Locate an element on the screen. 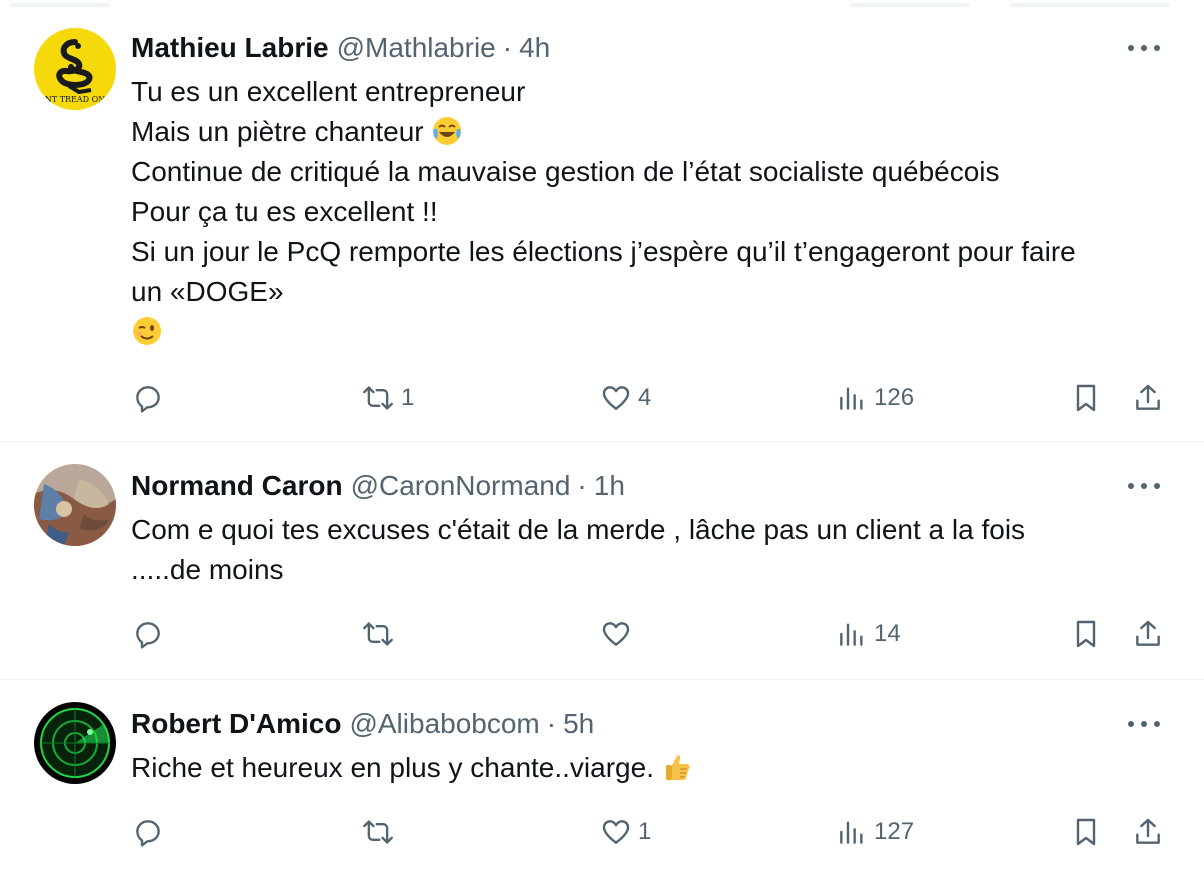 This screenshot has height=870, width=1204. winking-face-emoji is located at coordinates (147, 331).